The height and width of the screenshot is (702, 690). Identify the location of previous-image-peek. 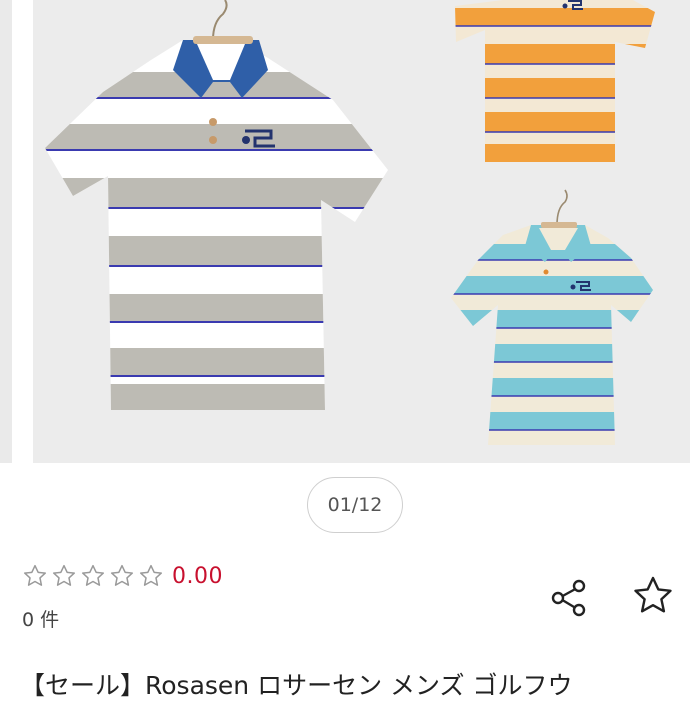
(8, 231).